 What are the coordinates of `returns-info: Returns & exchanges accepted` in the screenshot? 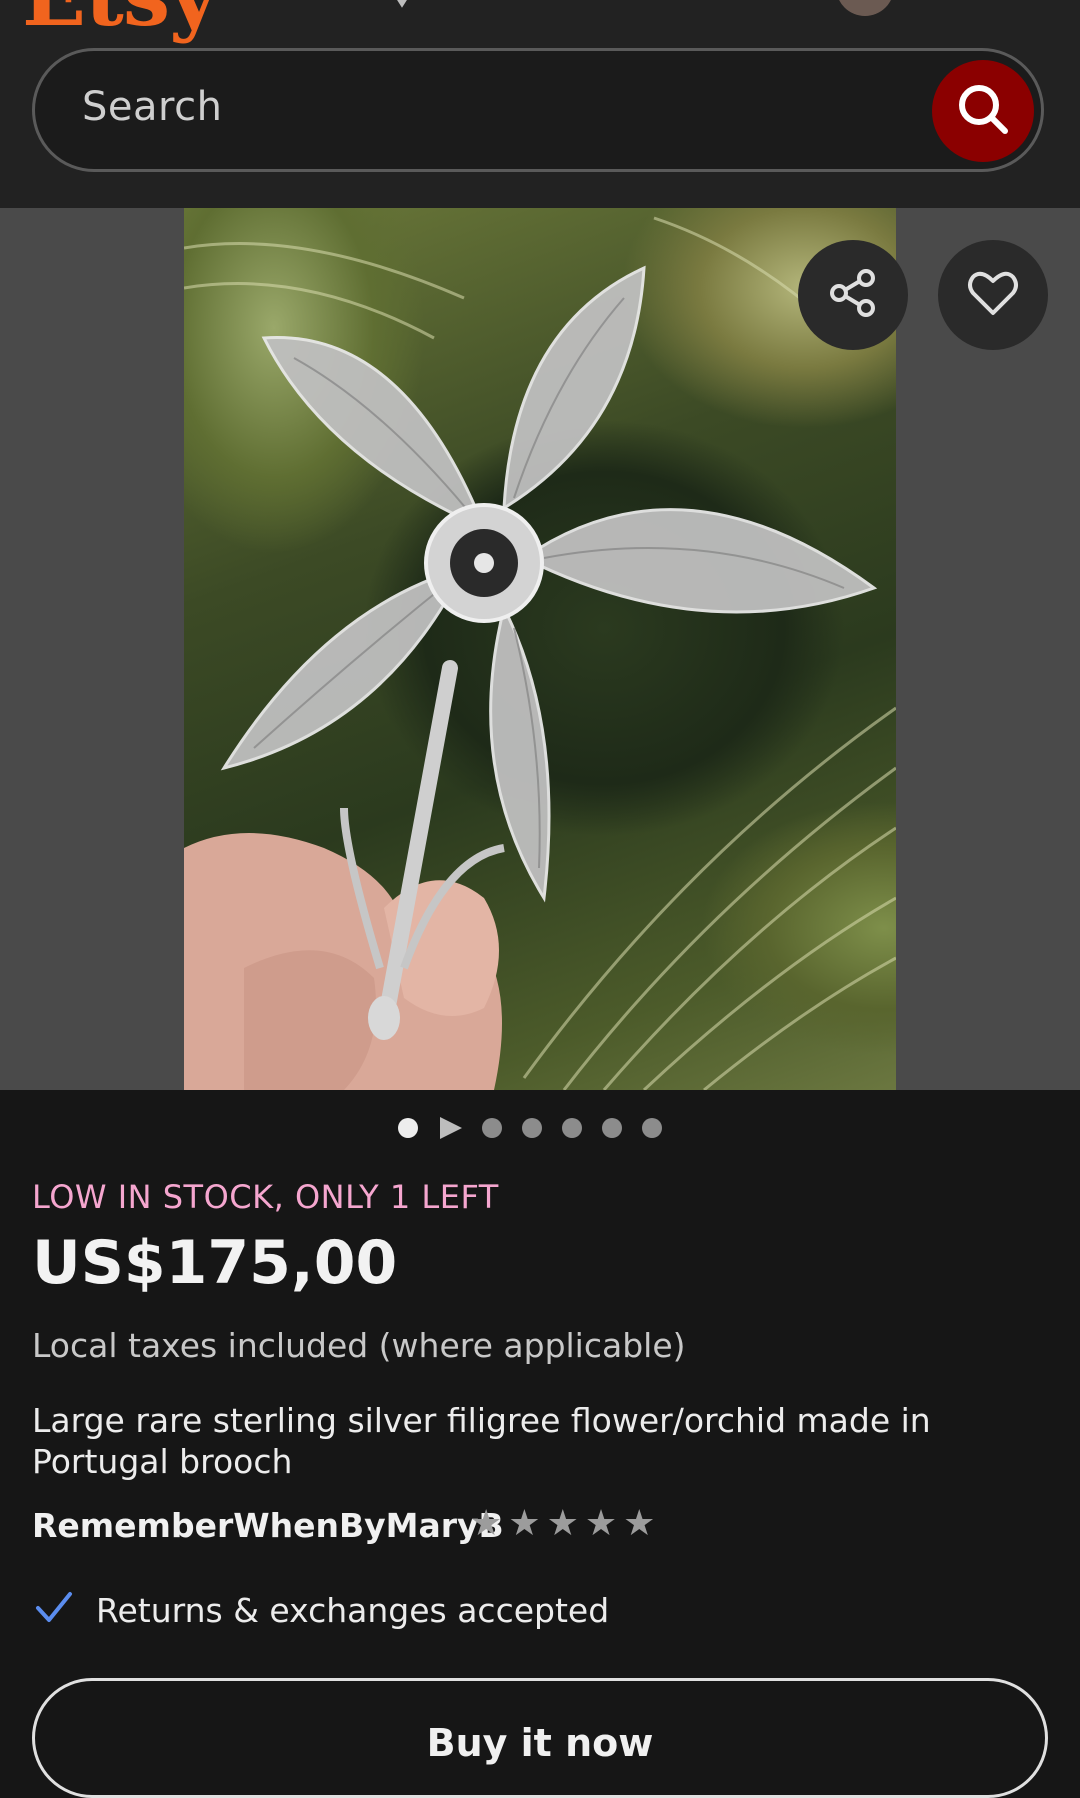 It's located at (320, 1610).